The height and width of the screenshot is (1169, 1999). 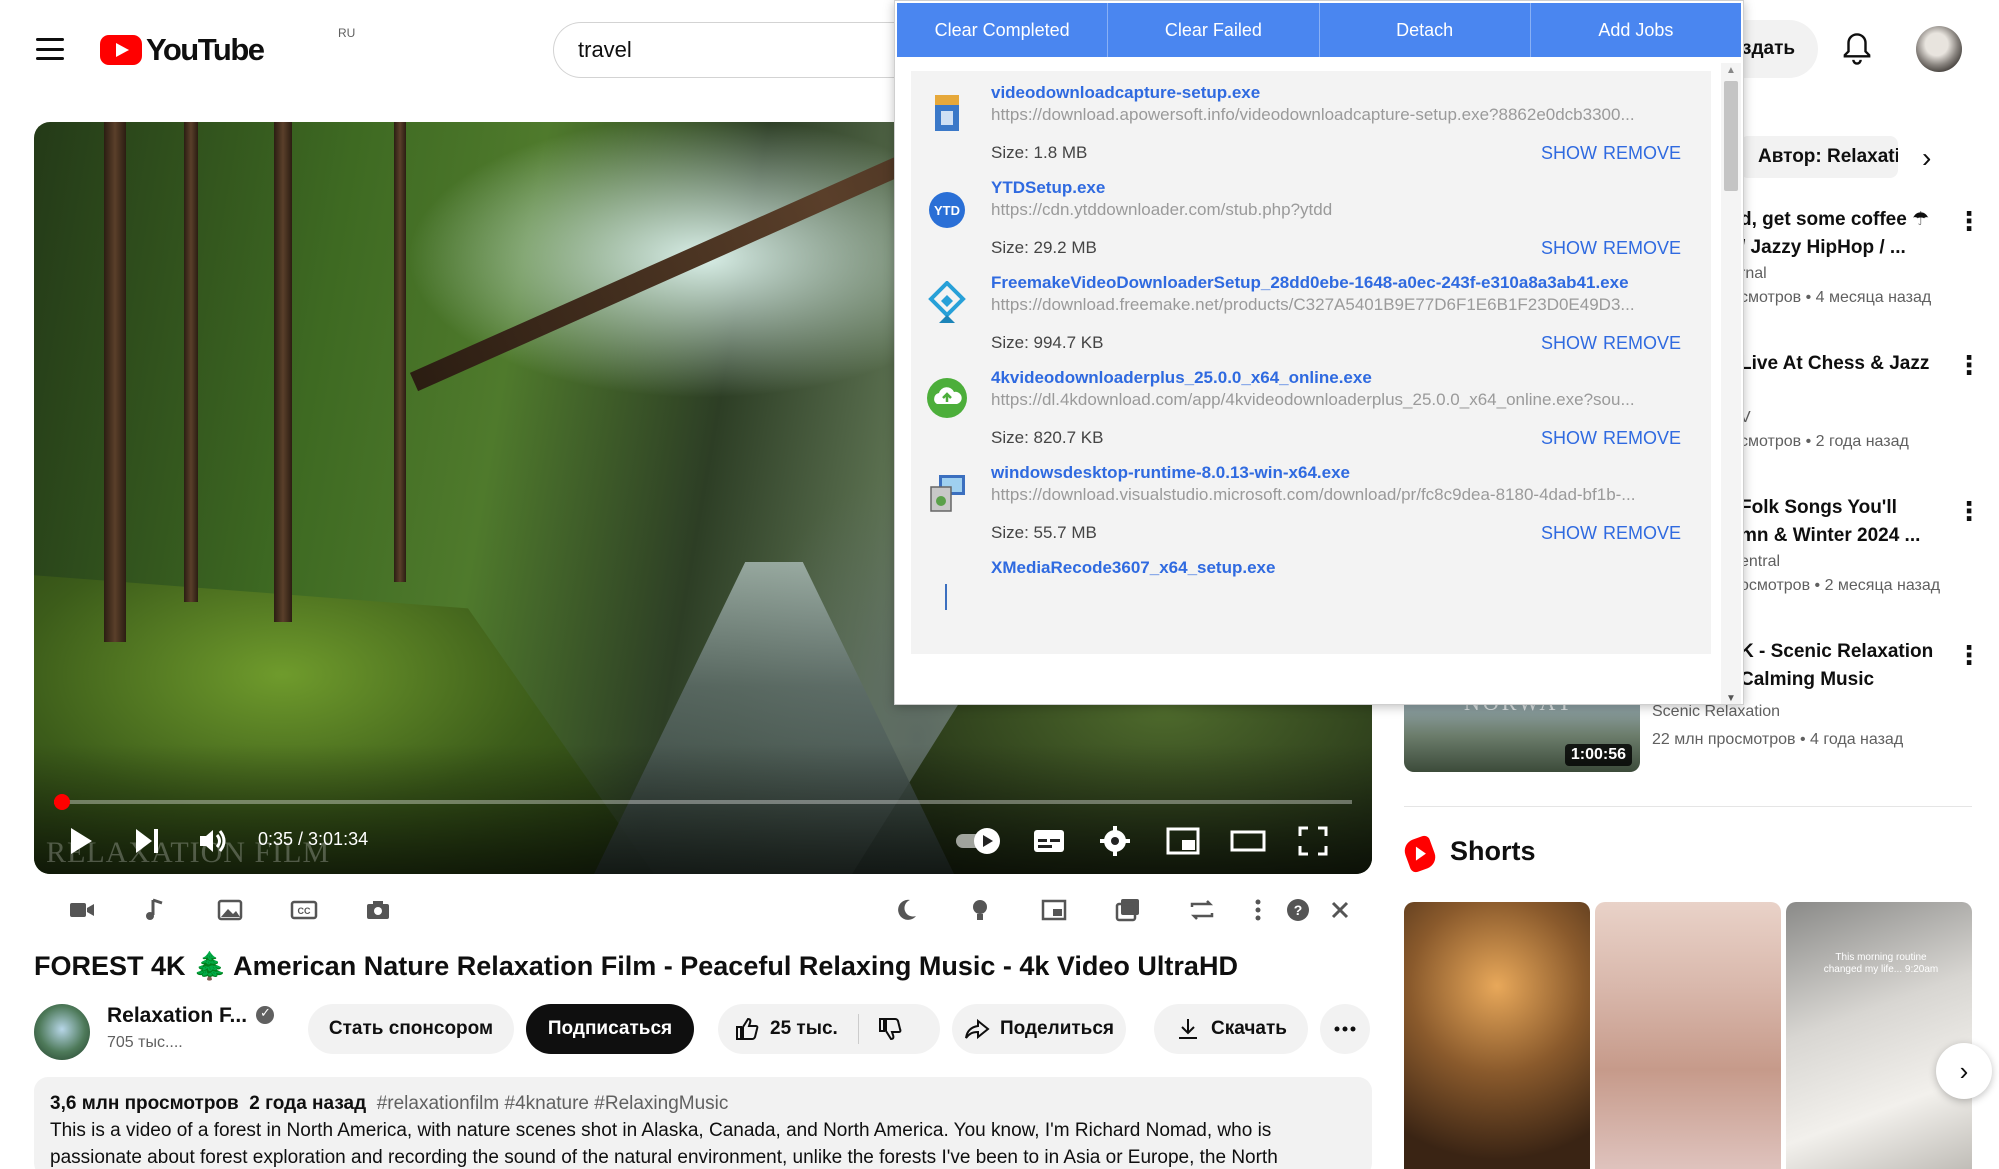 What do you see at coordinates (62, 1032) in the screenshot?
I see `channel-avatar` at bounding box center [62, 1032].